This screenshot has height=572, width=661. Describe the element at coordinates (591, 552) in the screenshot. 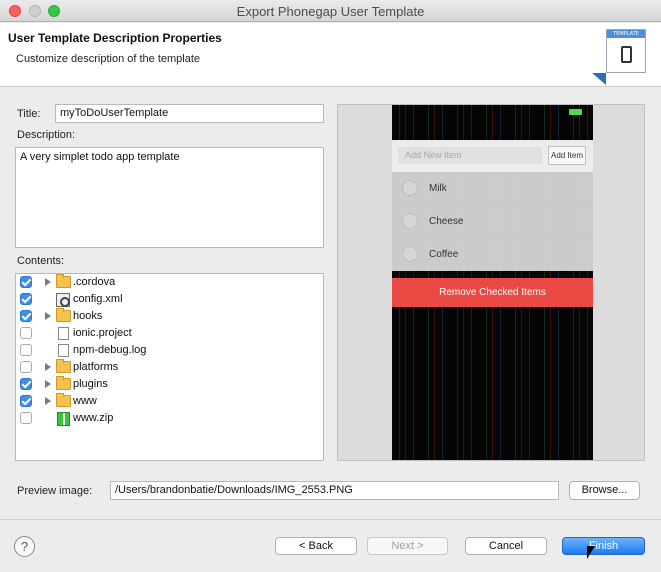

I see `mouse-pointer-icon` at that location.